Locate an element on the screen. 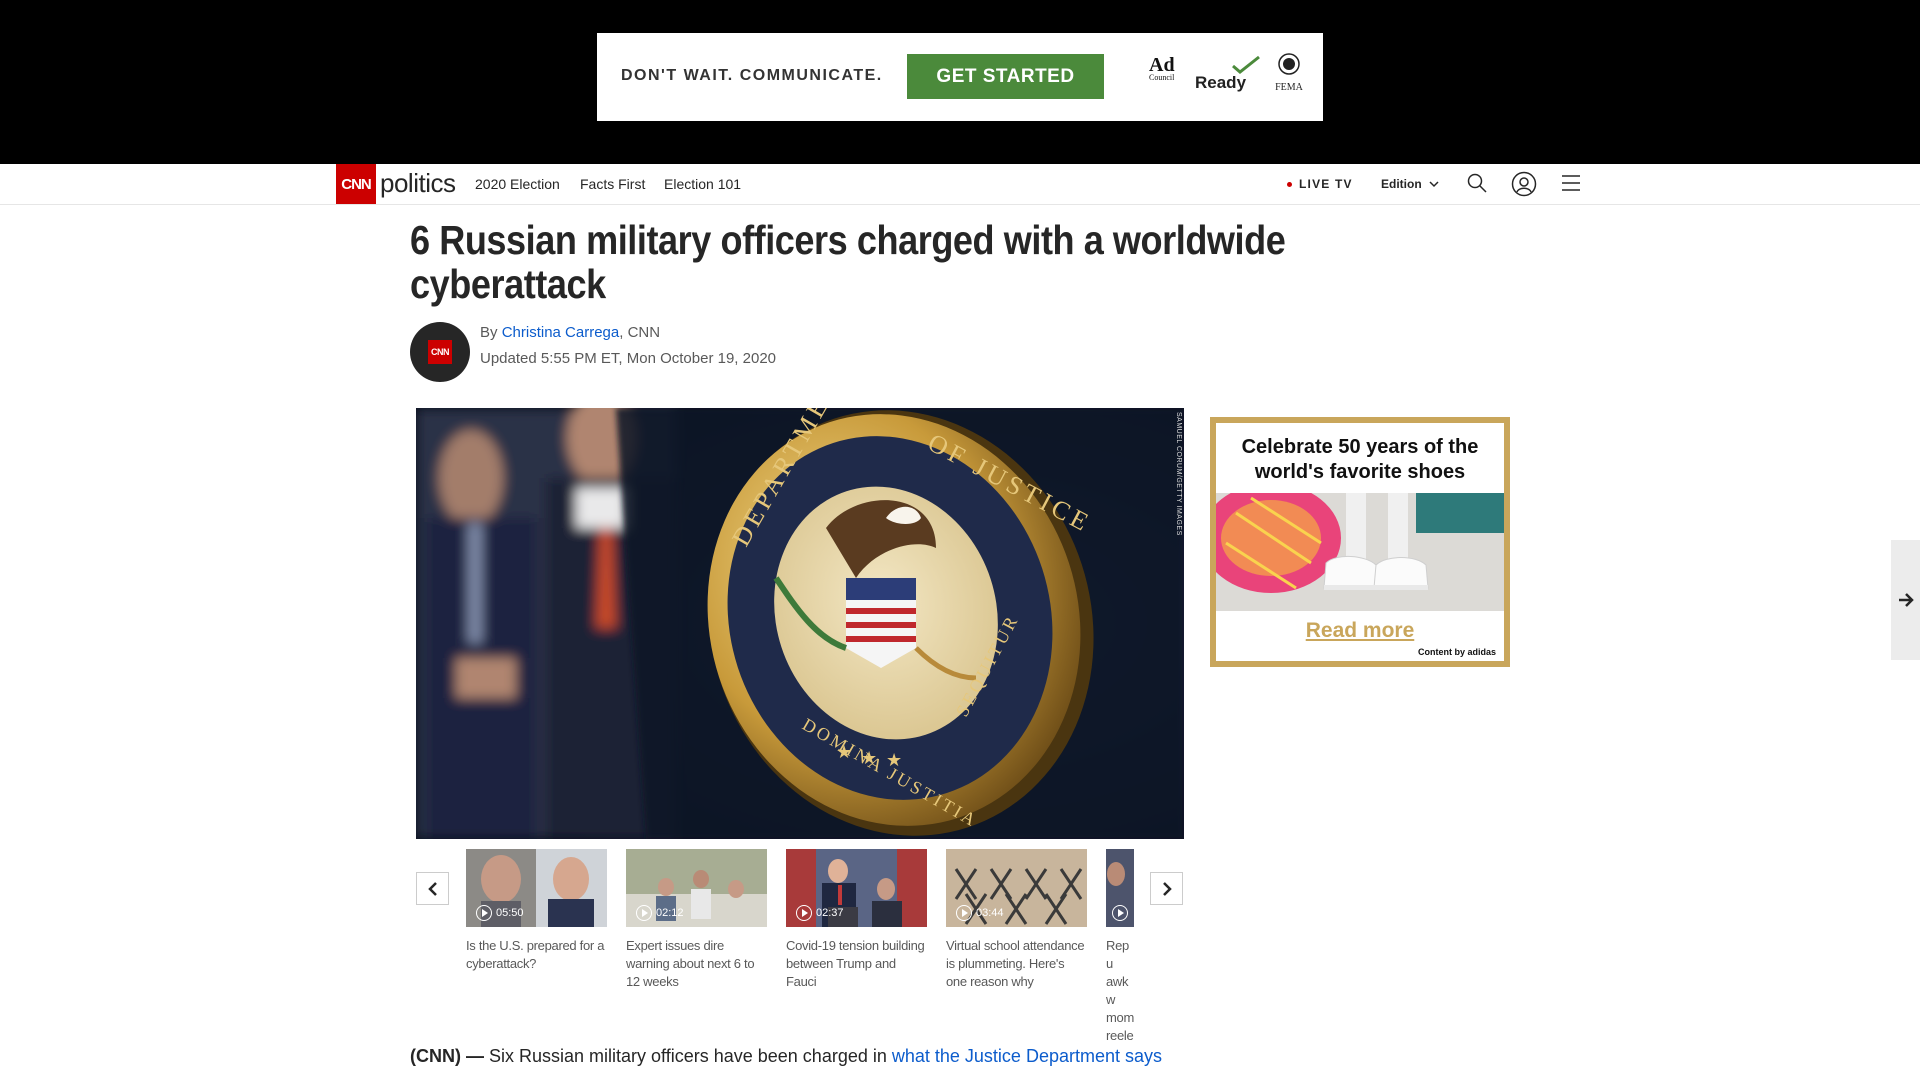 The image size is (1920, 1080). cnn-avatar-logo: CNN is located at coordinates (440, 352).